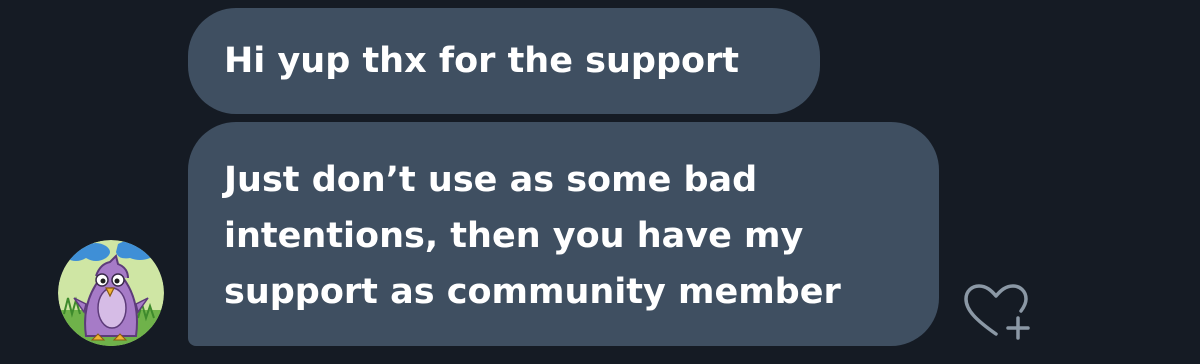  I want to click on message-text-line: support as community member, so click(532, 292).